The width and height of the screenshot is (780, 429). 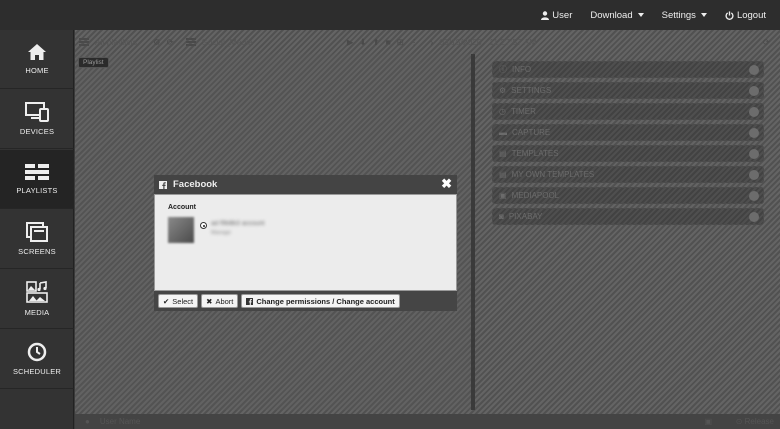 I want to click on abort-button: ✖ Abort, so click(x=220, y=301).